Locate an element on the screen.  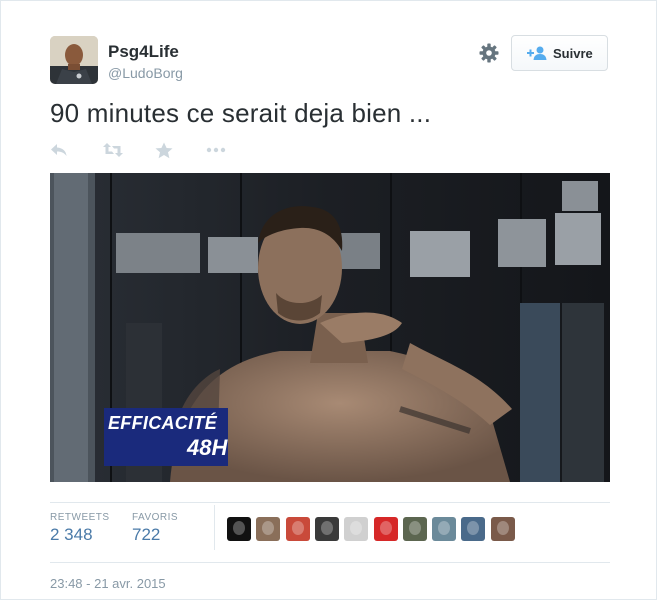
user-handle: @LudoBorg is located at coordinates (145, 73).